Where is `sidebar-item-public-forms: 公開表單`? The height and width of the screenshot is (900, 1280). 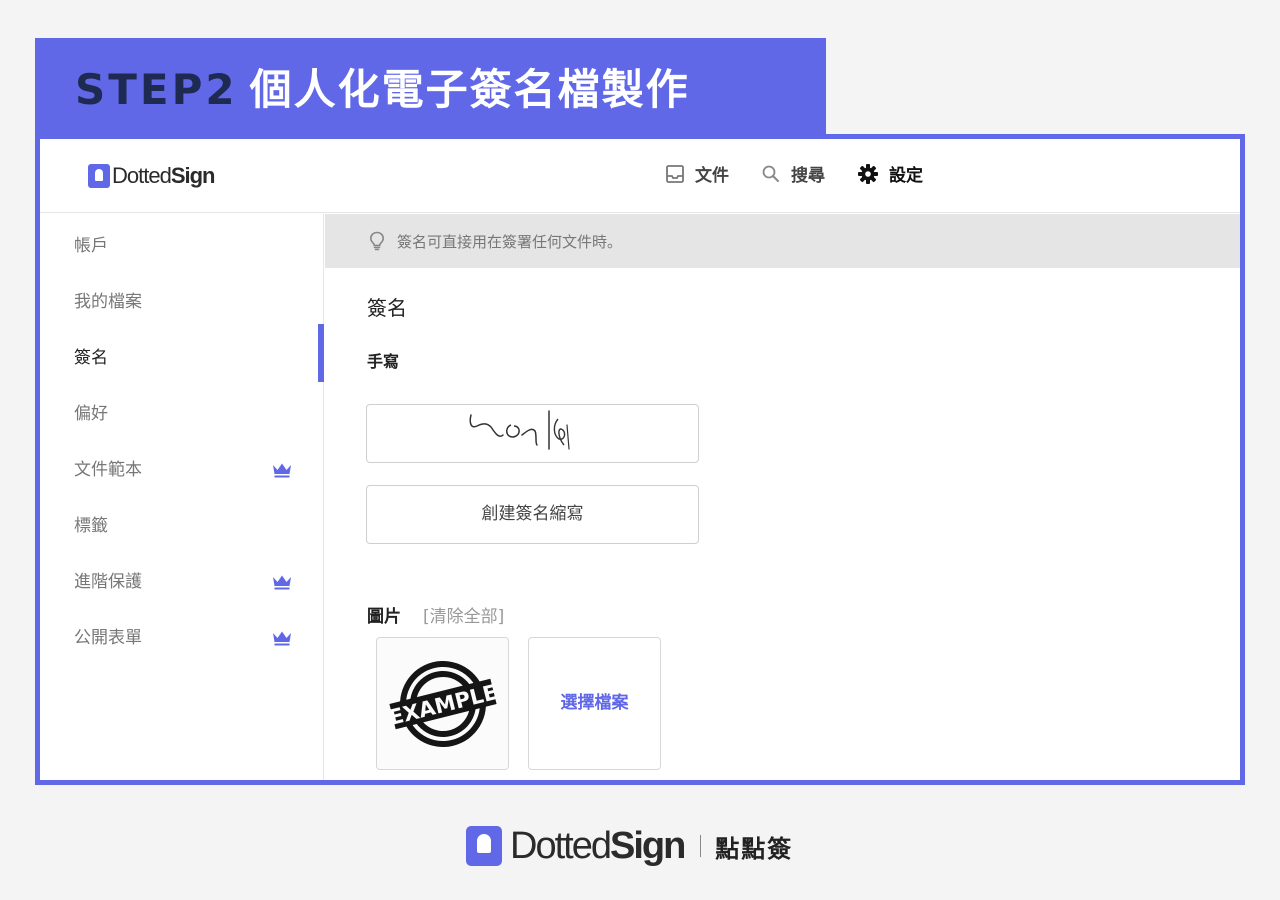
sidebar-item-public-forms: 公開表單 is located at coordinates (182, 638).